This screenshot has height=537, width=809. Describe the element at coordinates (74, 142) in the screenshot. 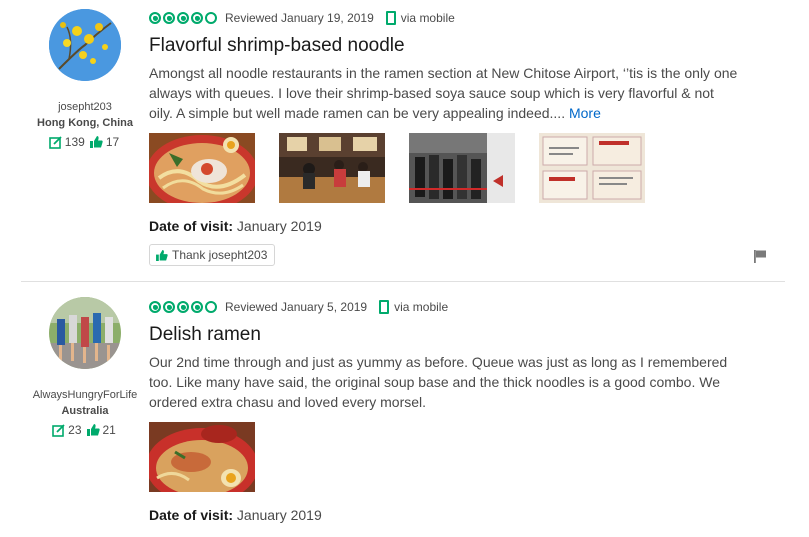

I see `review-count: 139` at that location.